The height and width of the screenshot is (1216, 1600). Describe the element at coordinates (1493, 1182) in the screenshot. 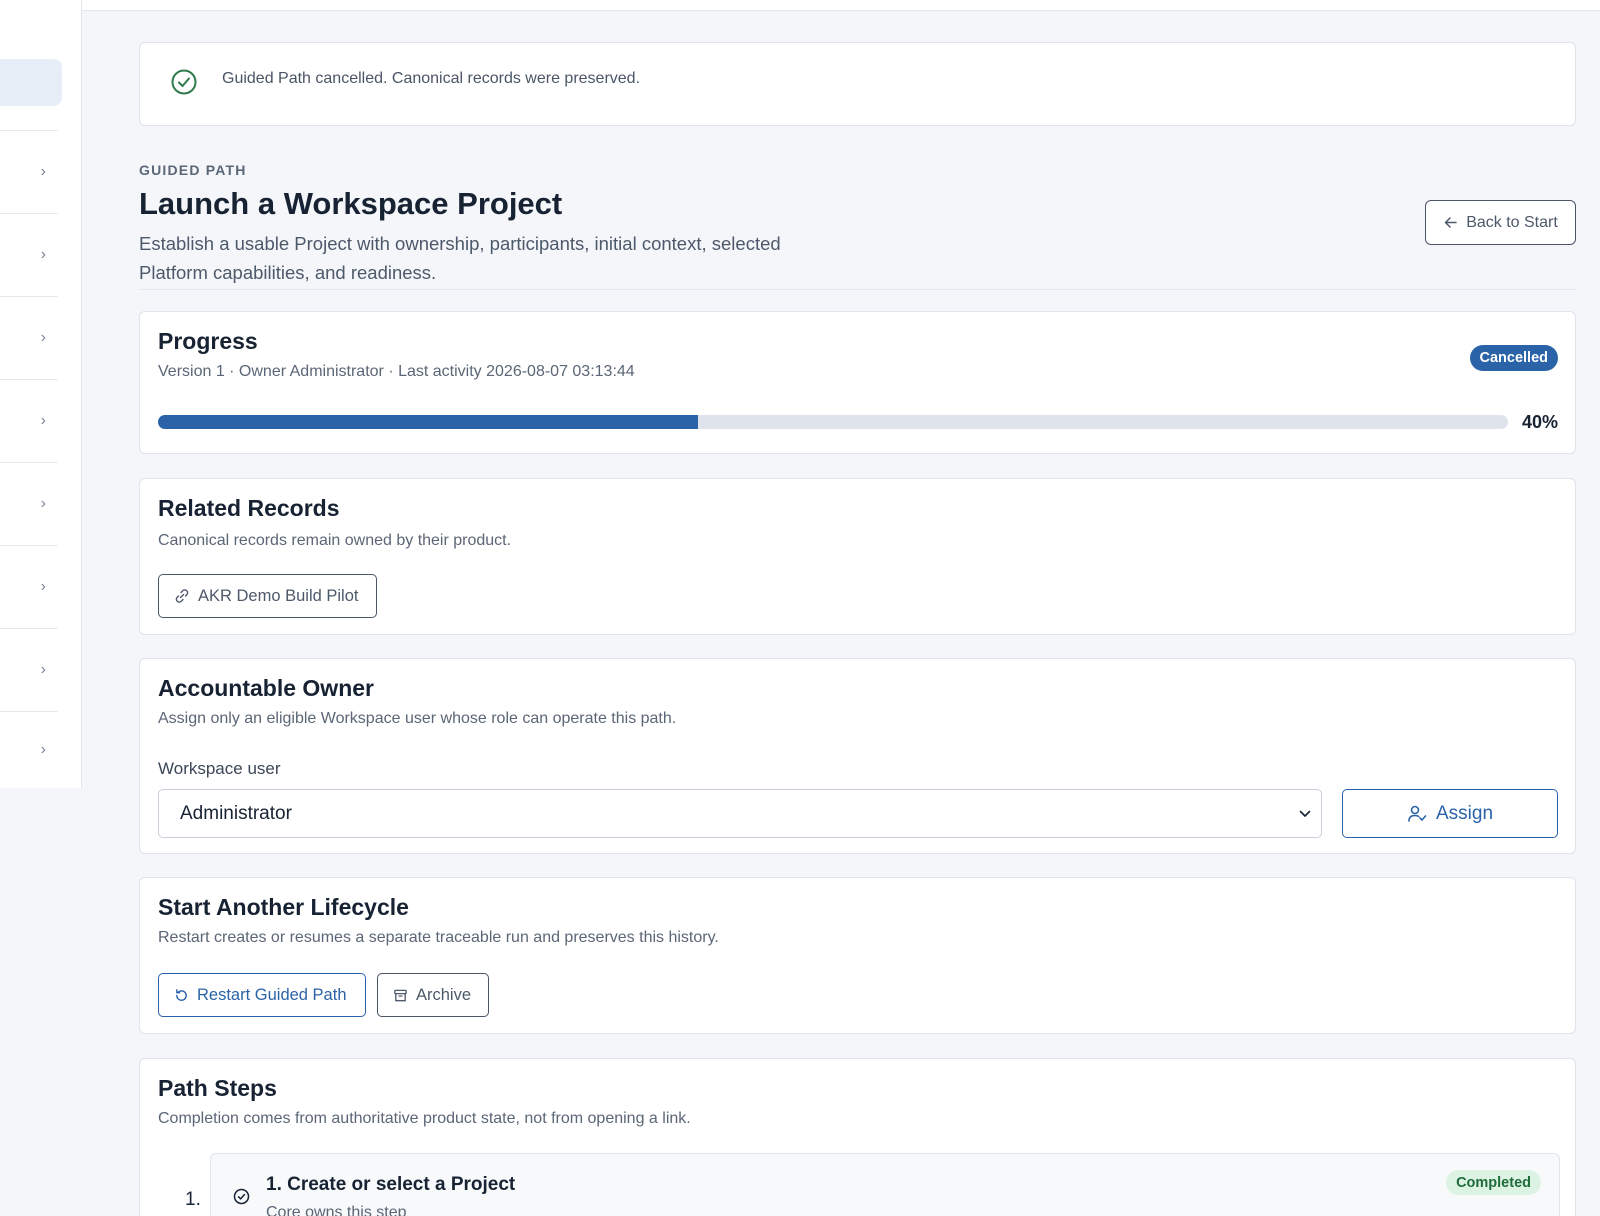

I see `step-status-badge: Completed` at that location.